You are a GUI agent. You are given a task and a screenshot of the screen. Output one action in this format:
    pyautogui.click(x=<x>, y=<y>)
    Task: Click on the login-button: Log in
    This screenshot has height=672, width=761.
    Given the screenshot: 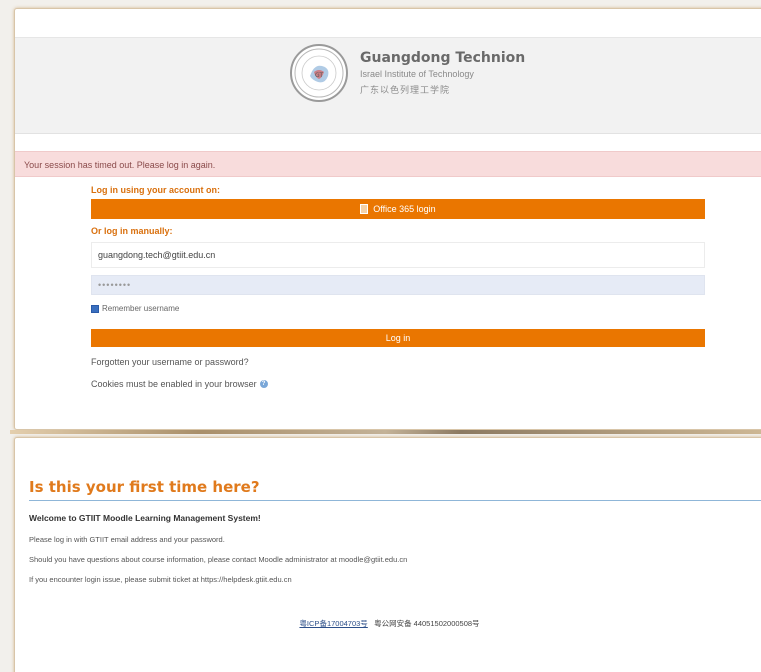 What is the action you would take?
    pyautogui.click(x=398, y=338)
    